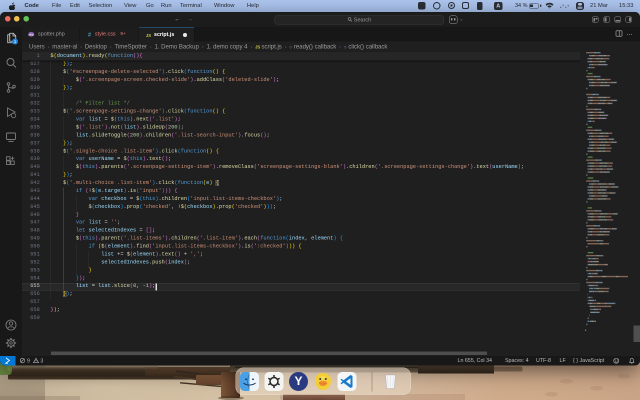 The width and height of the screenshot is (640, 400). Describe the element at coordinates (31, 34) in the screenshot. I see `svg-text: php` at that location.